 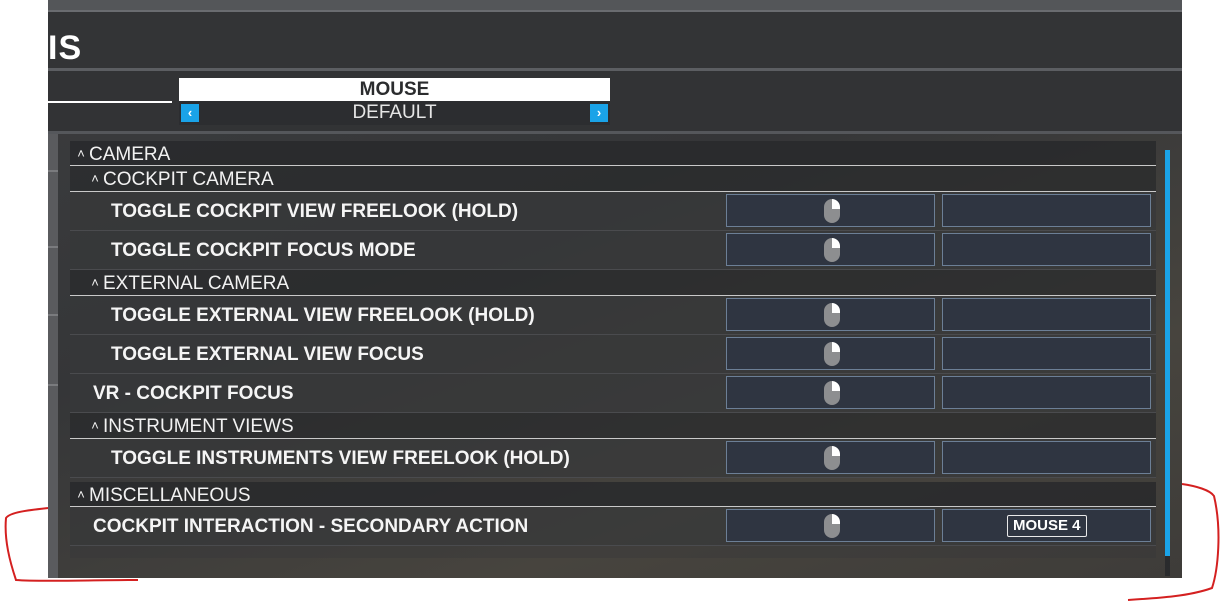 I want to click on binding-label: TOGGLE INSTRUMENTS VIEW FREELOOK (HOLD), so click(x=340, y=458).